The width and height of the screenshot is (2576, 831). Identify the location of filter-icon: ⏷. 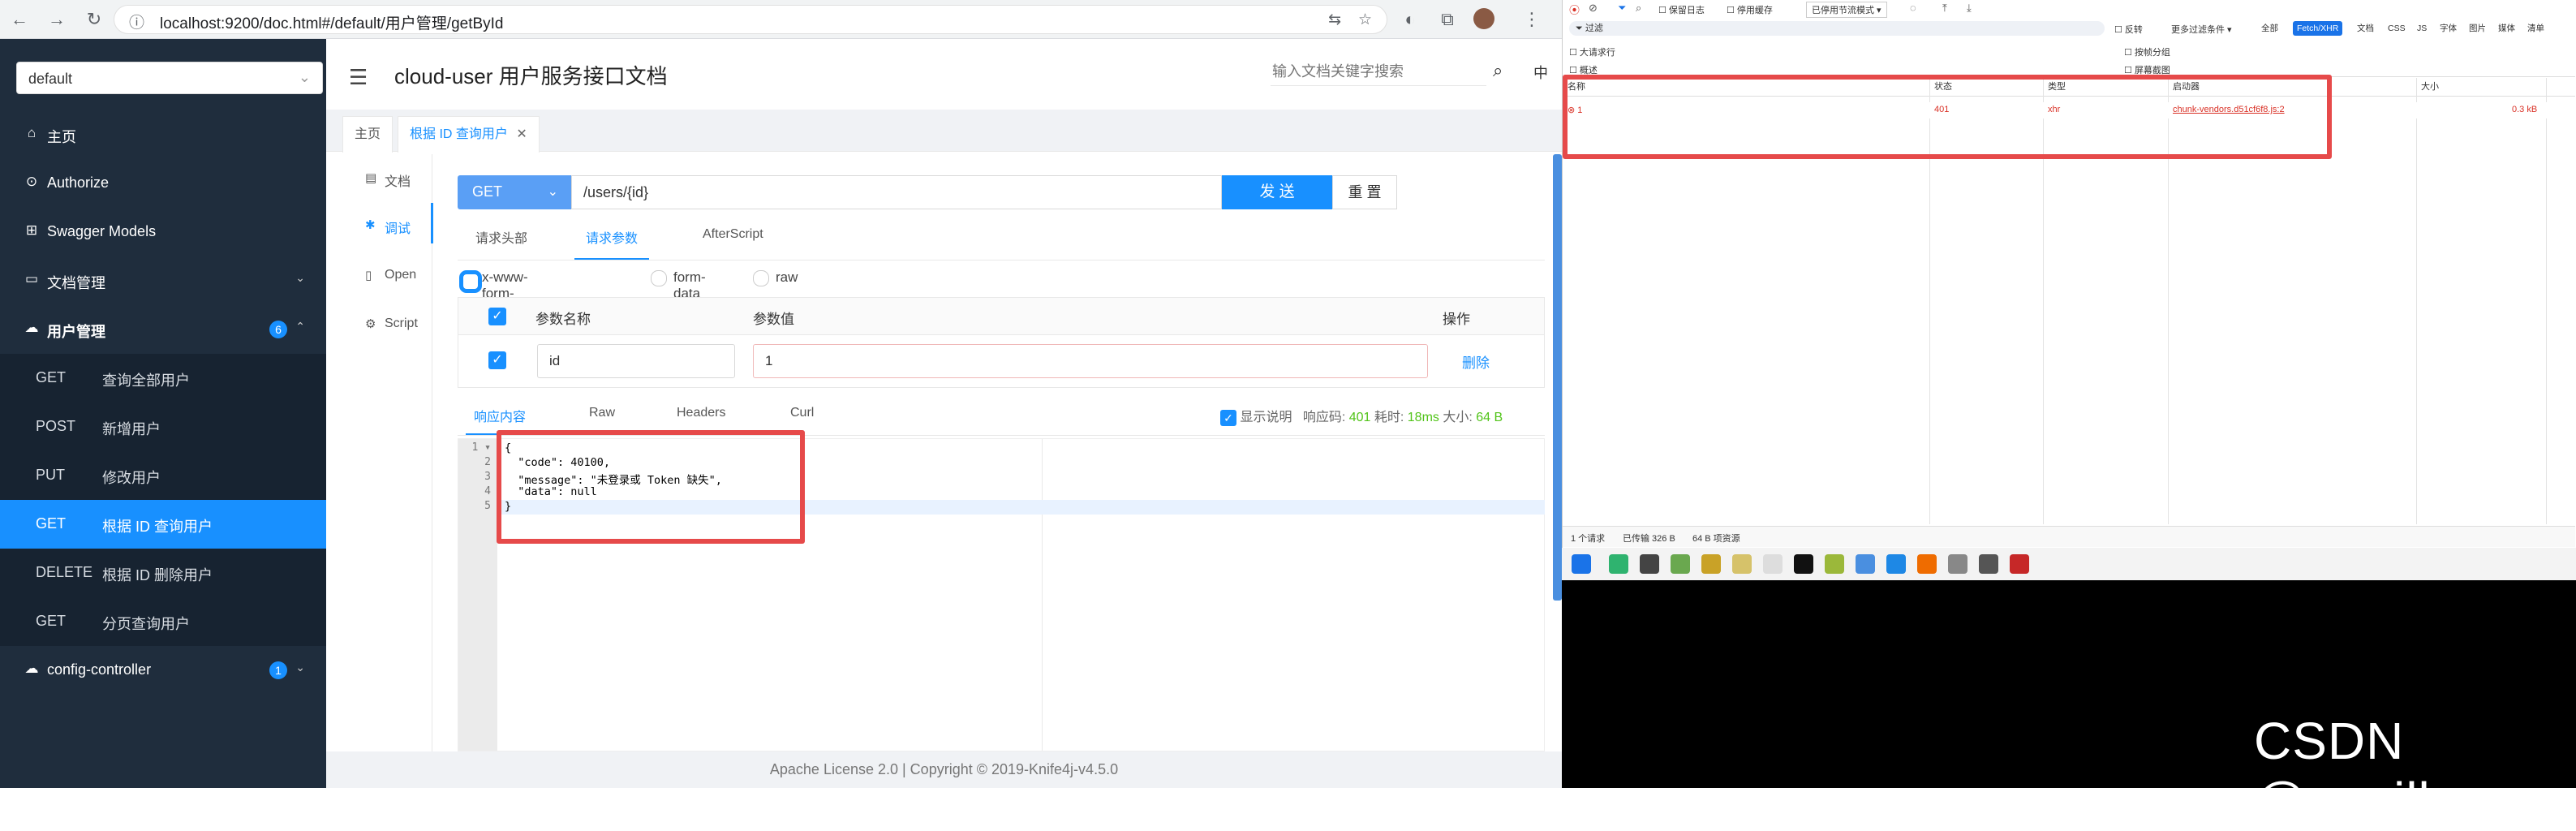
(1622, 8).